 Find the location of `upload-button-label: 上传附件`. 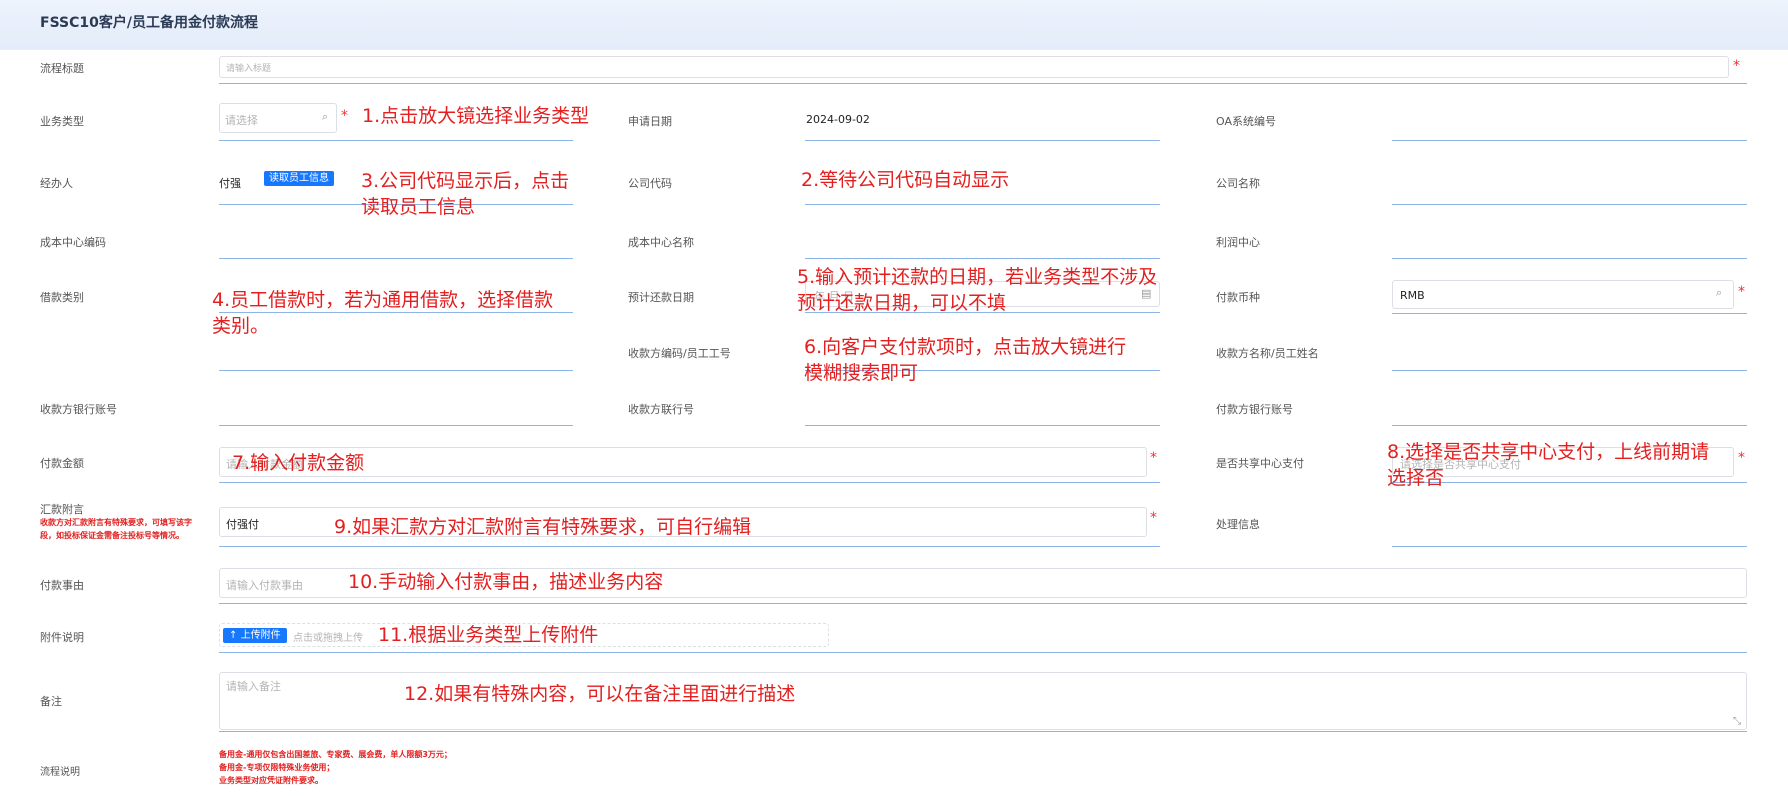

upload-button-label: 上传附件 is located at coordinates (260, 635).